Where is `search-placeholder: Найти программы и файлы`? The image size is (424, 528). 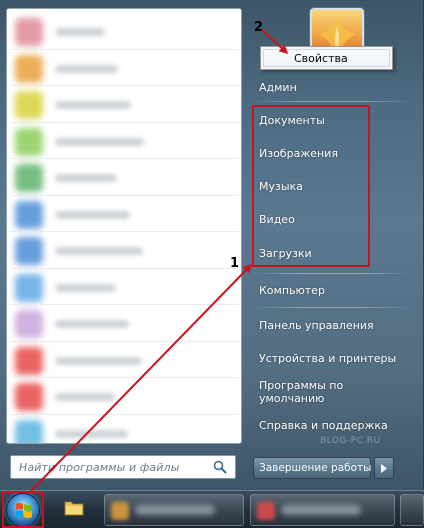
search-placeholder: Найти программы и файлы is located at coordinates (99, 467).